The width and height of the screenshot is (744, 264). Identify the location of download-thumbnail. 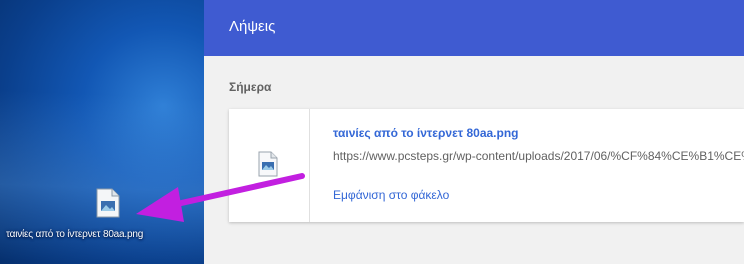
(269, 165).